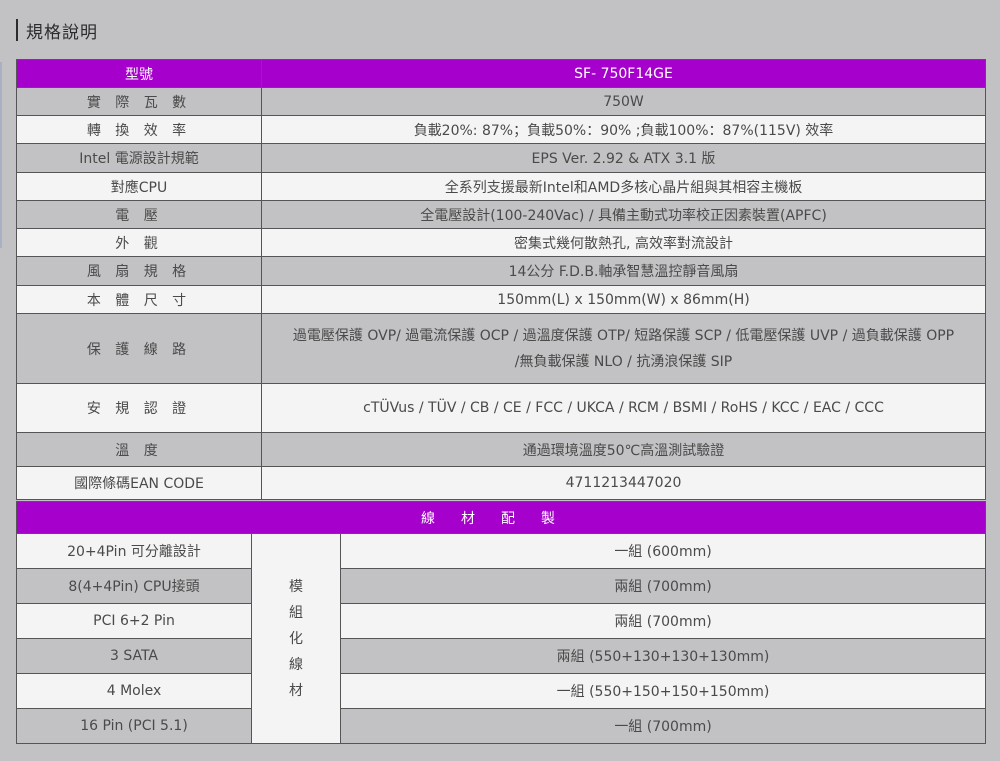 This screenshot has height=761, width=1000. I want to click on spec-row-cpu: 對應CPU 全系列支援最新Intel和AMD多核心晶片組與其相容主機板, so click(501, 186).